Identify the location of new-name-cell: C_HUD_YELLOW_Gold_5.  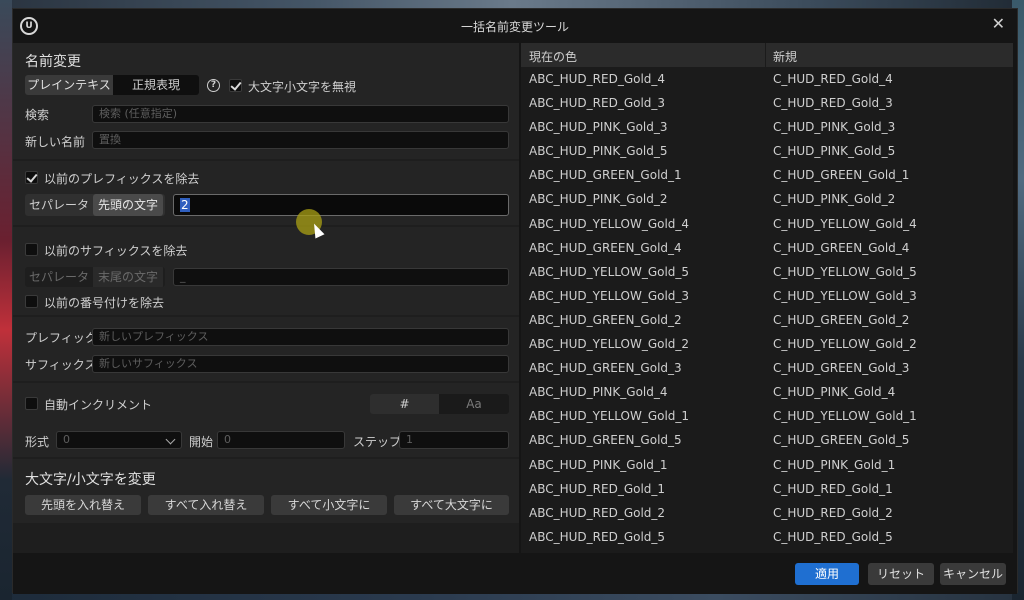
(845, 271).